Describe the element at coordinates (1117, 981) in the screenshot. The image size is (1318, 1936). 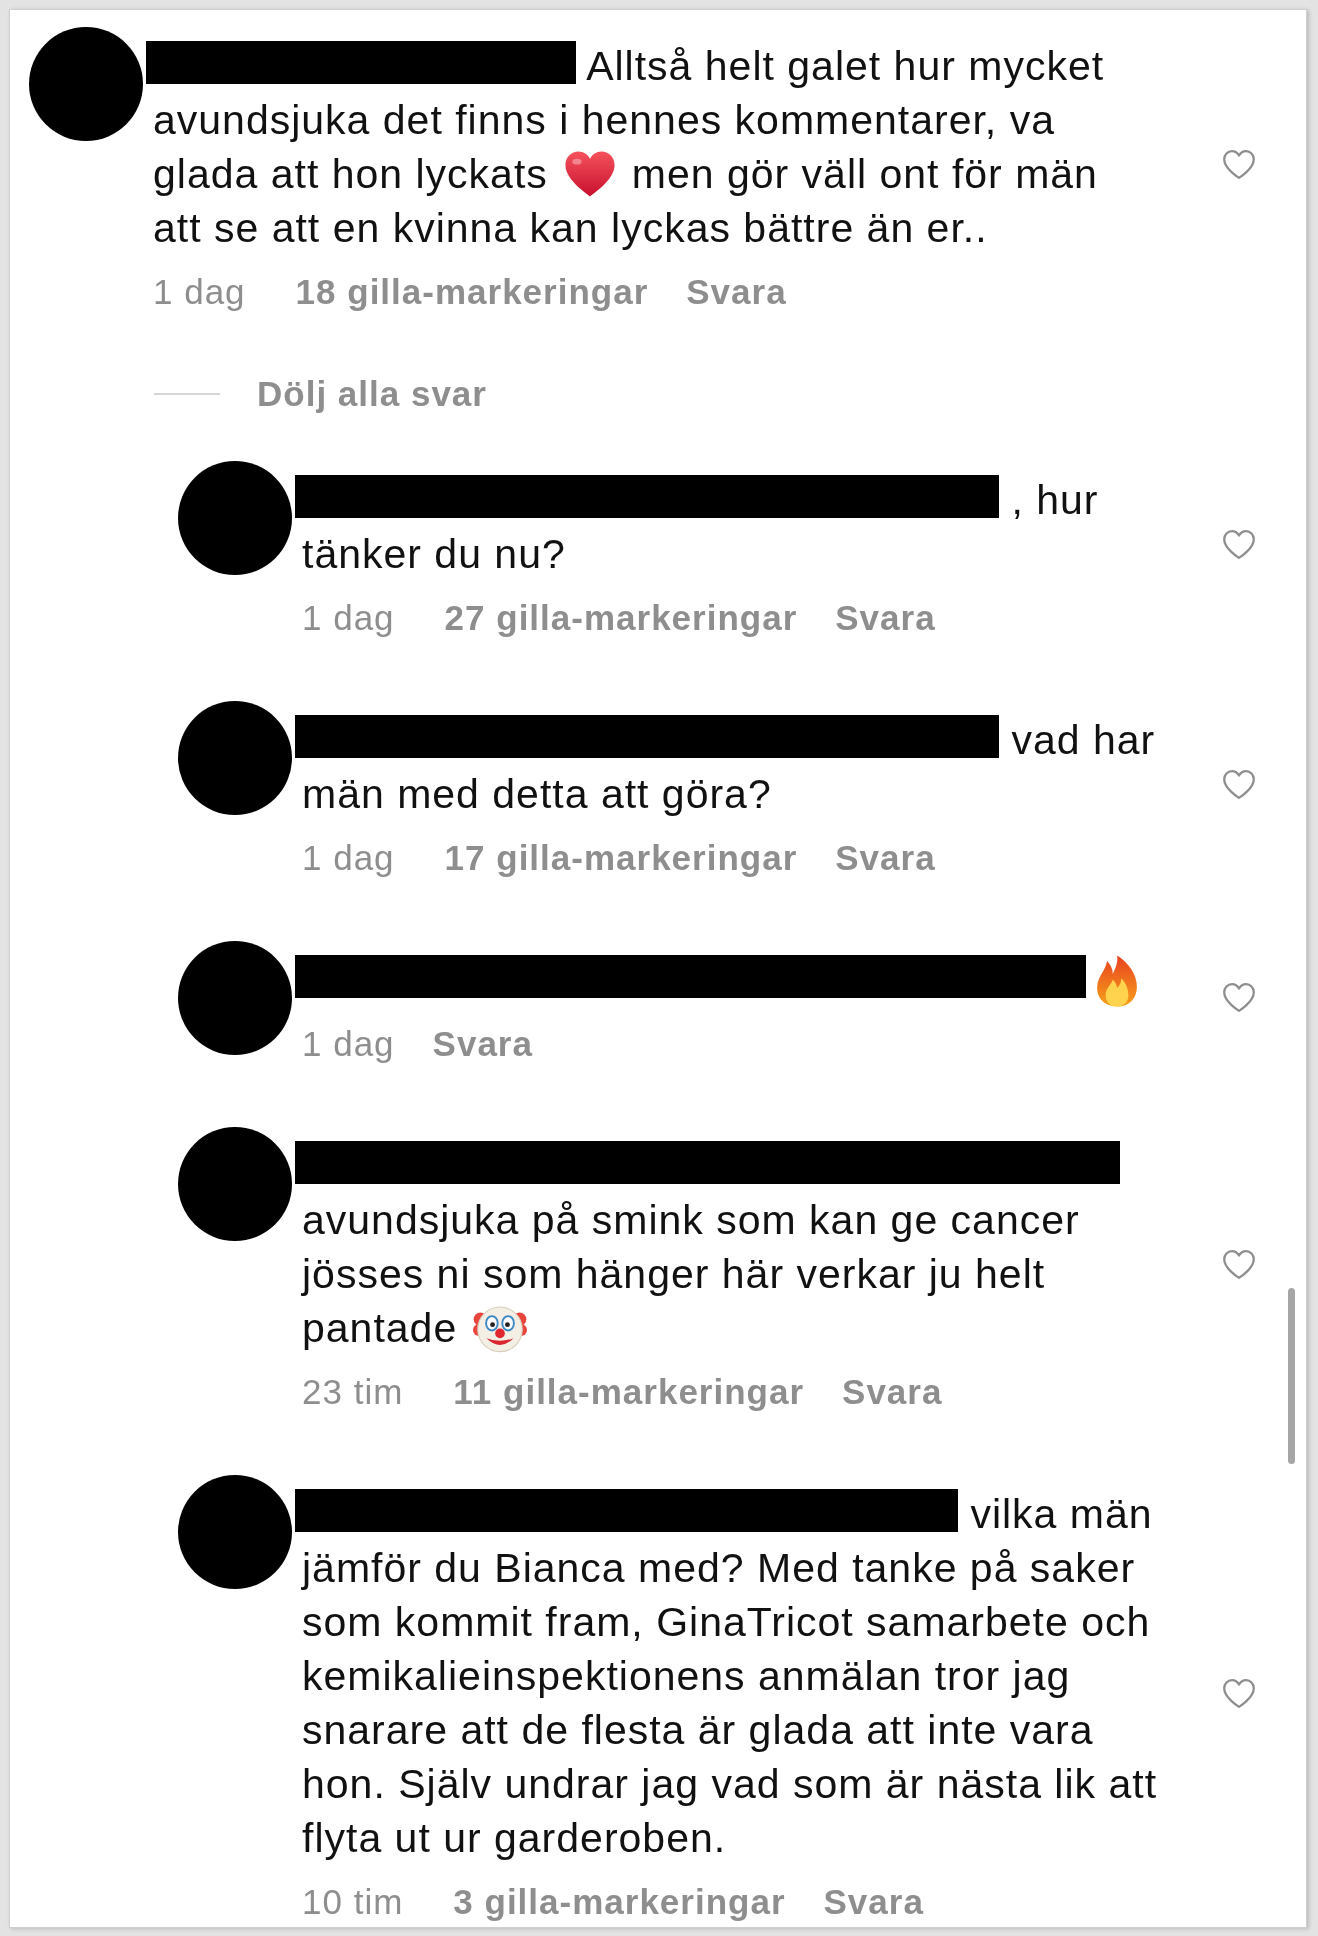
I see `fire-emoji-icon` at that location.